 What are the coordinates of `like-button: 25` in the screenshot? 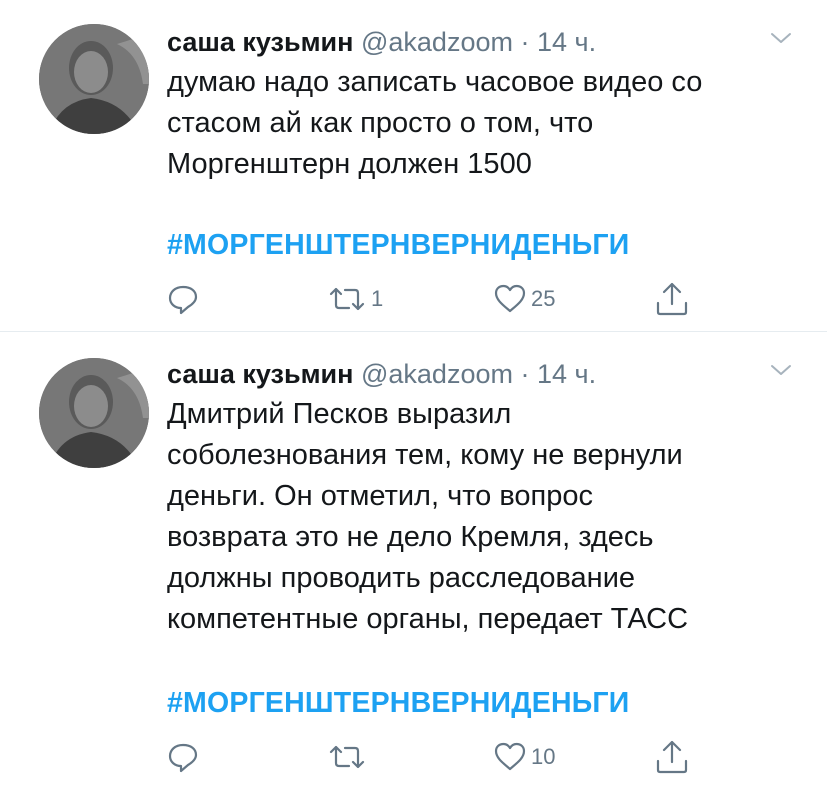 It's located at (524, 299).